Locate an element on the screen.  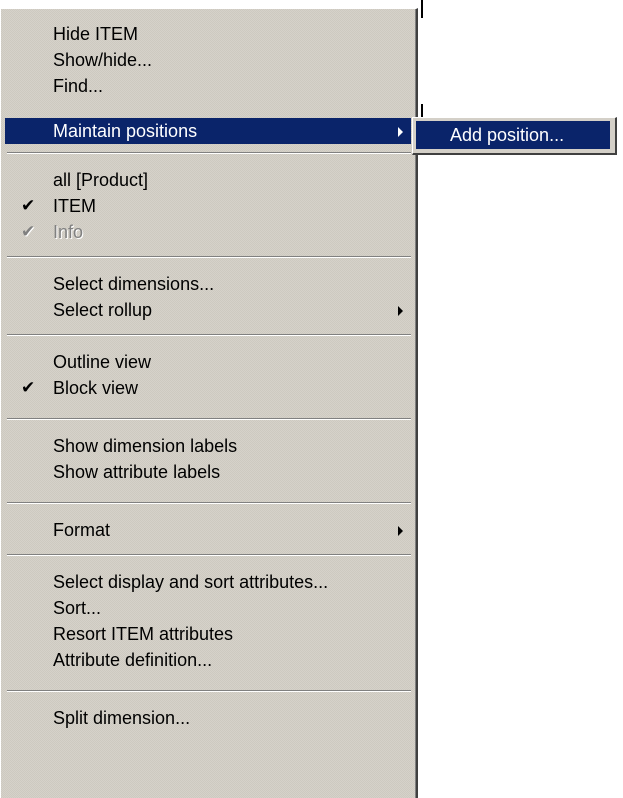
background-window-edge is located at coordinates (422, 9).